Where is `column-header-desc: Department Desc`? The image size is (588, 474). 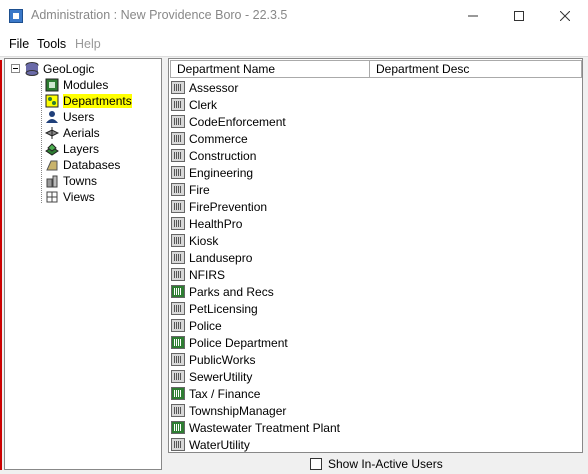
column-header-desc: Department Desc is located at coordinates (475, 69).